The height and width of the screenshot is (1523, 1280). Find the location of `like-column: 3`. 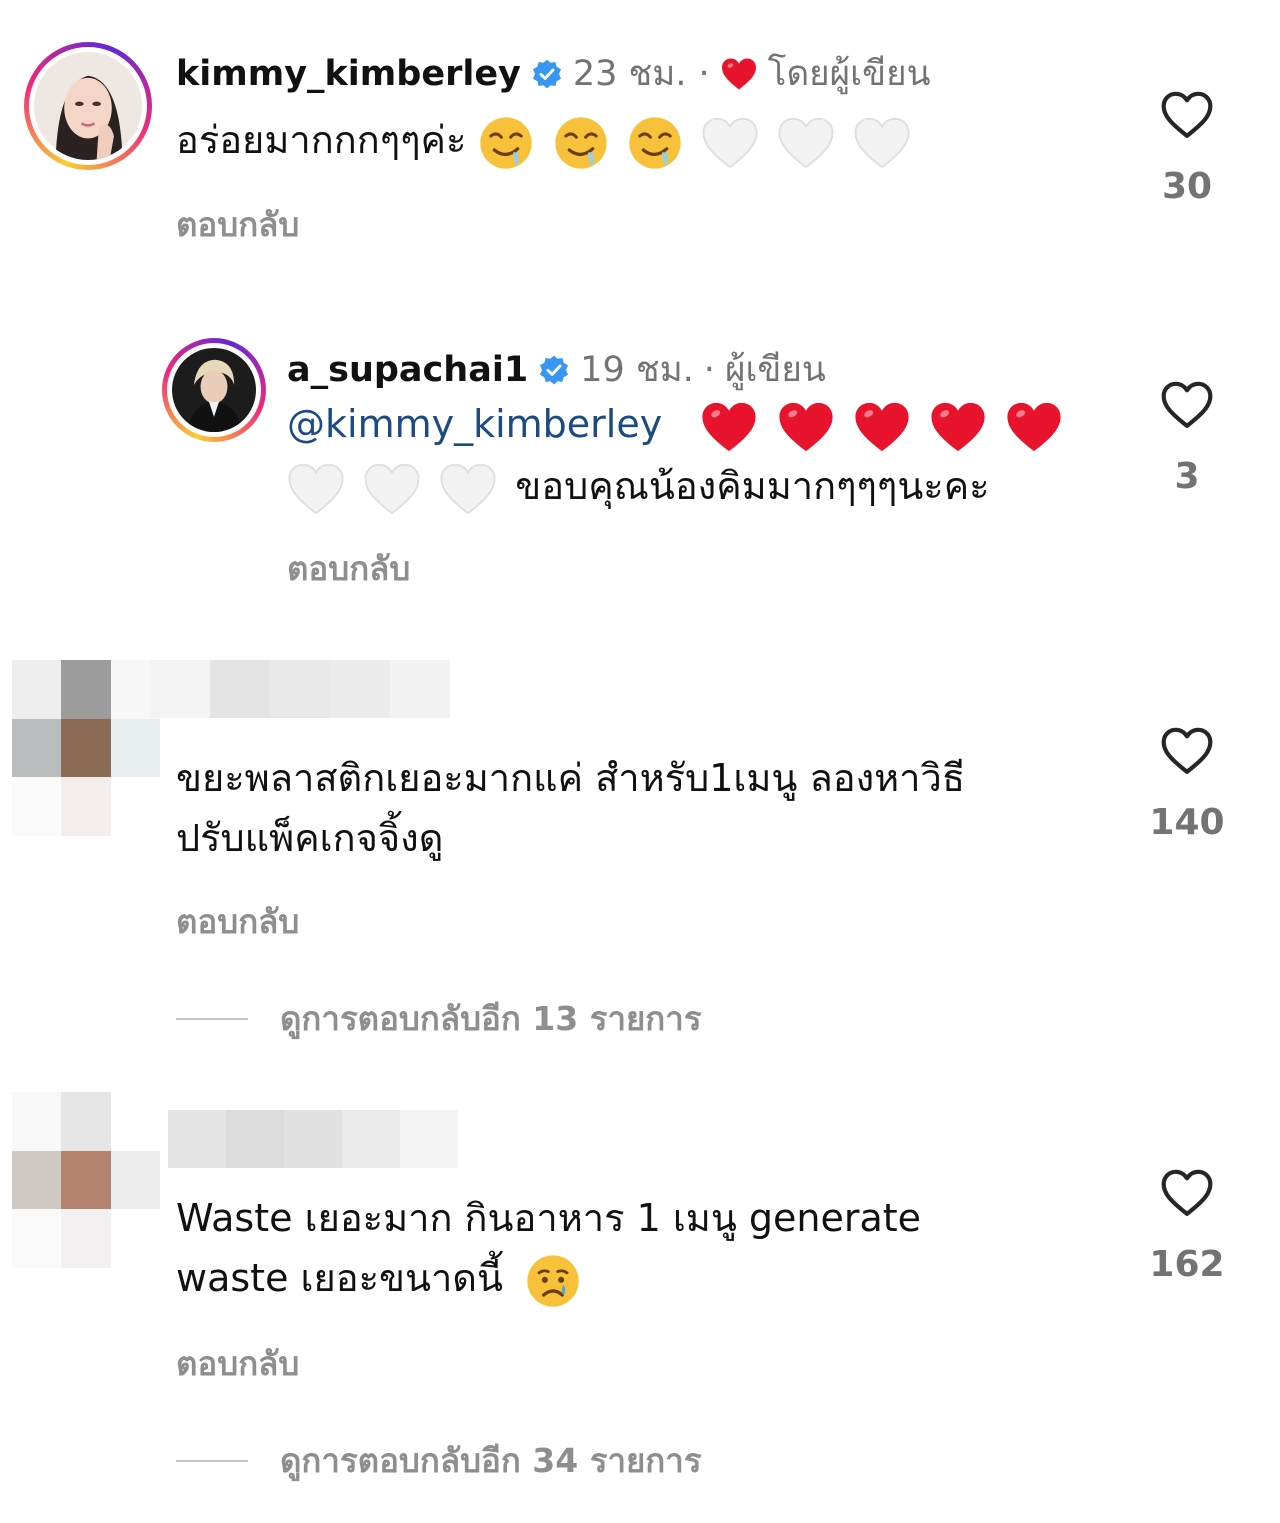

like-column: 3 is located at coordinates (1187, 437).